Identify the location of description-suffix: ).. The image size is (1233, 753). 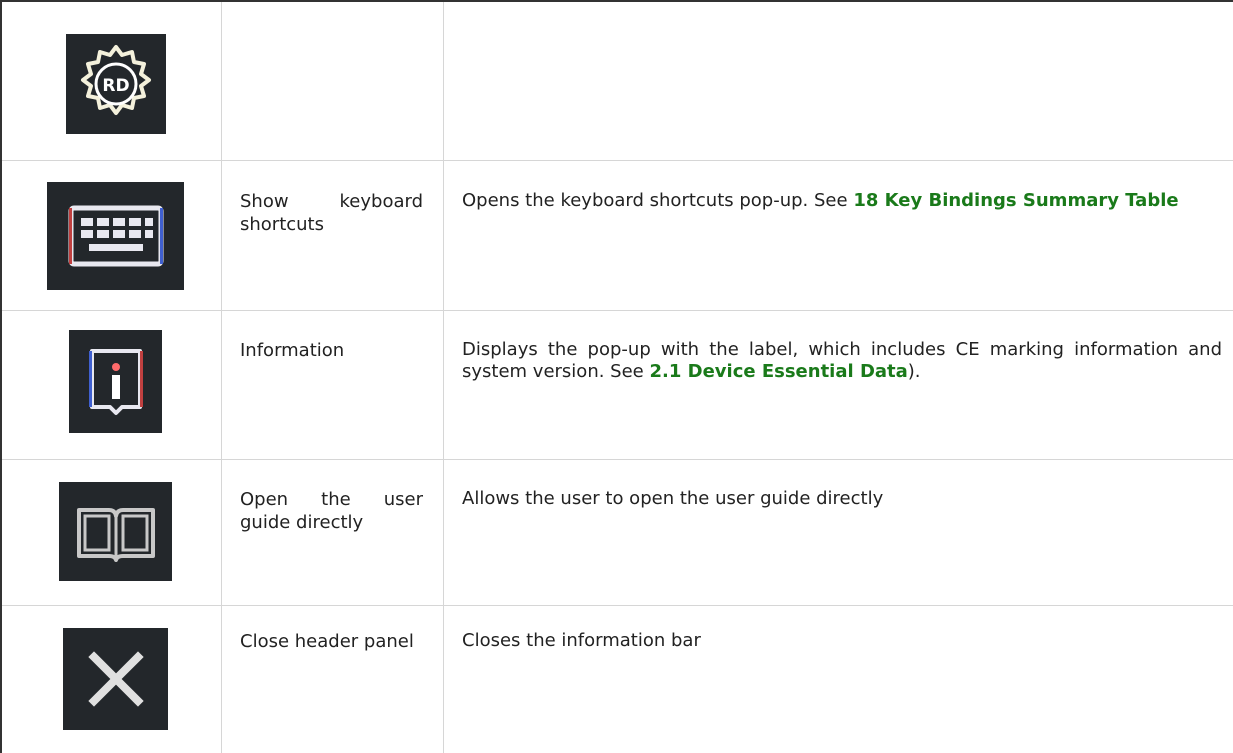
(914, 371).